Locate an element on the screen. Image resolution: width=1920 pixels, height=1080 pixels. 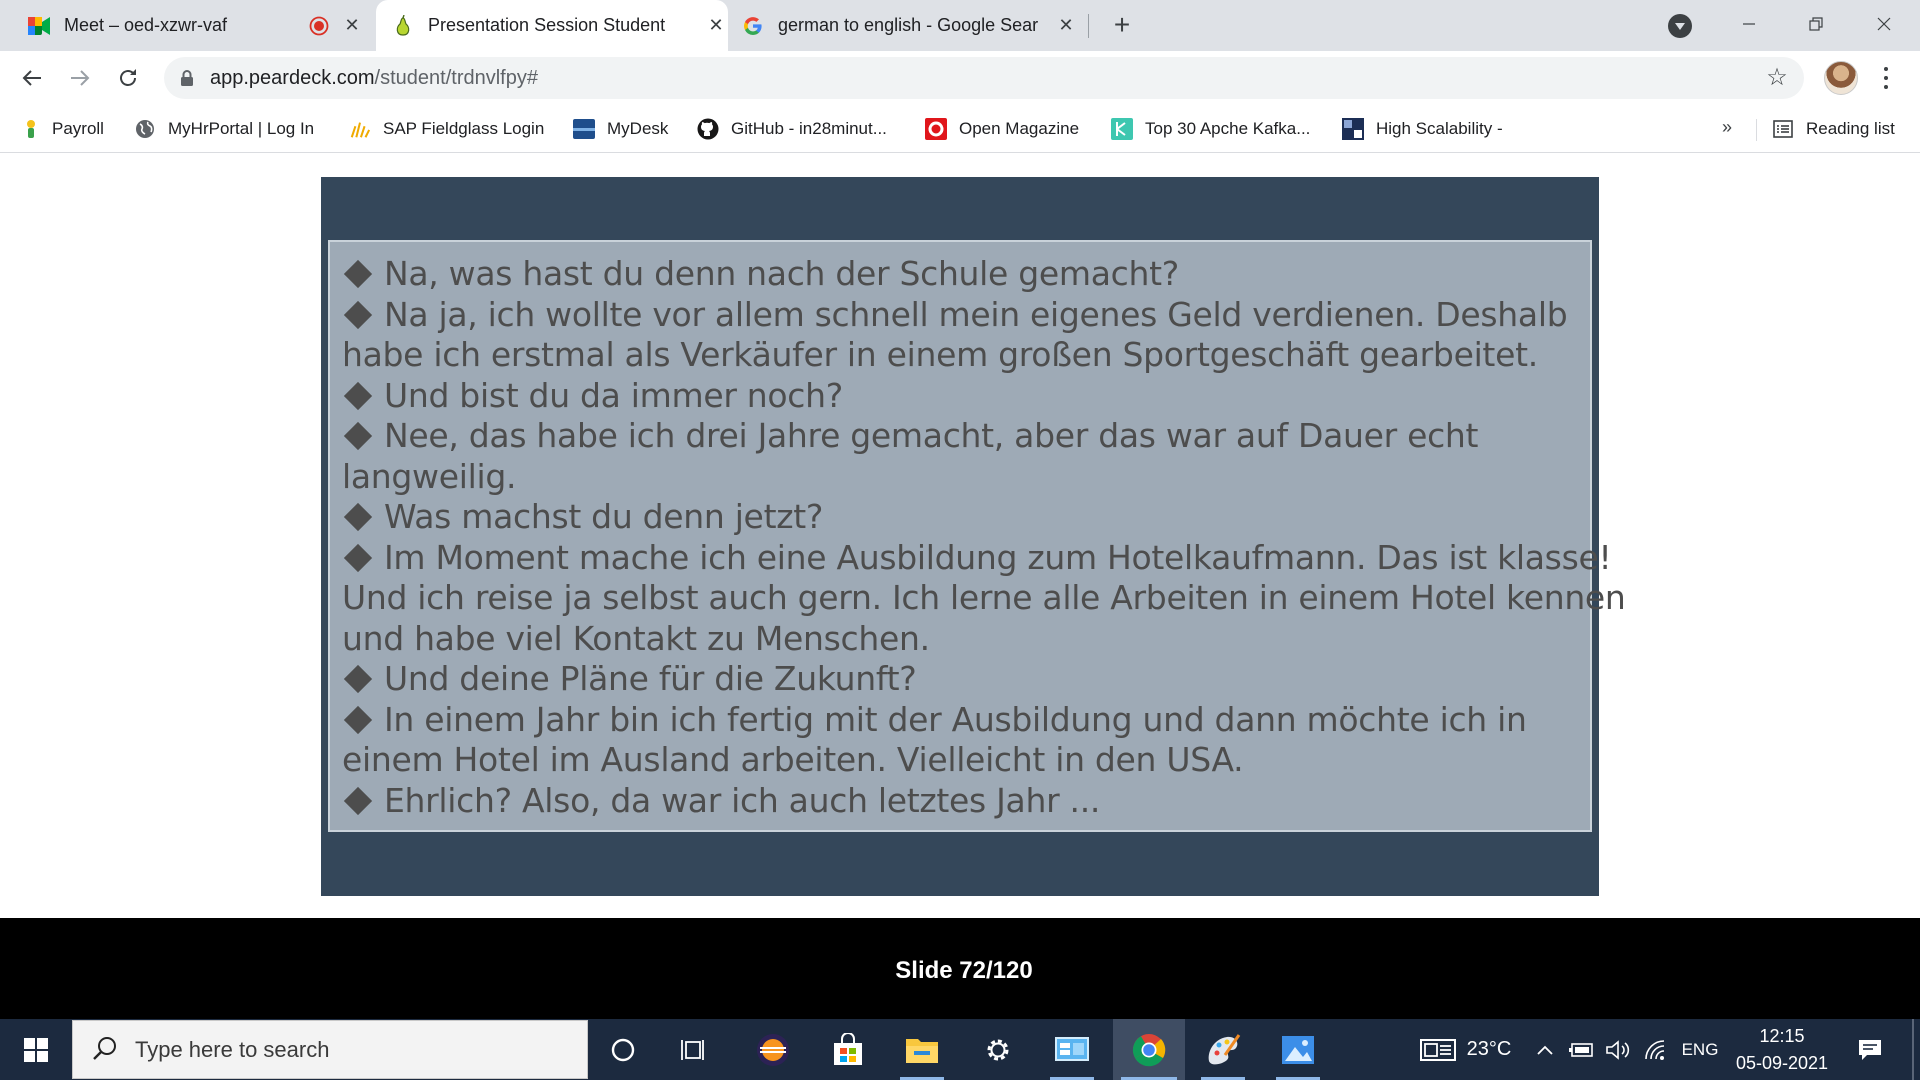
bookmark-mydesk: MyDesk is located at coordinates (620, 129).